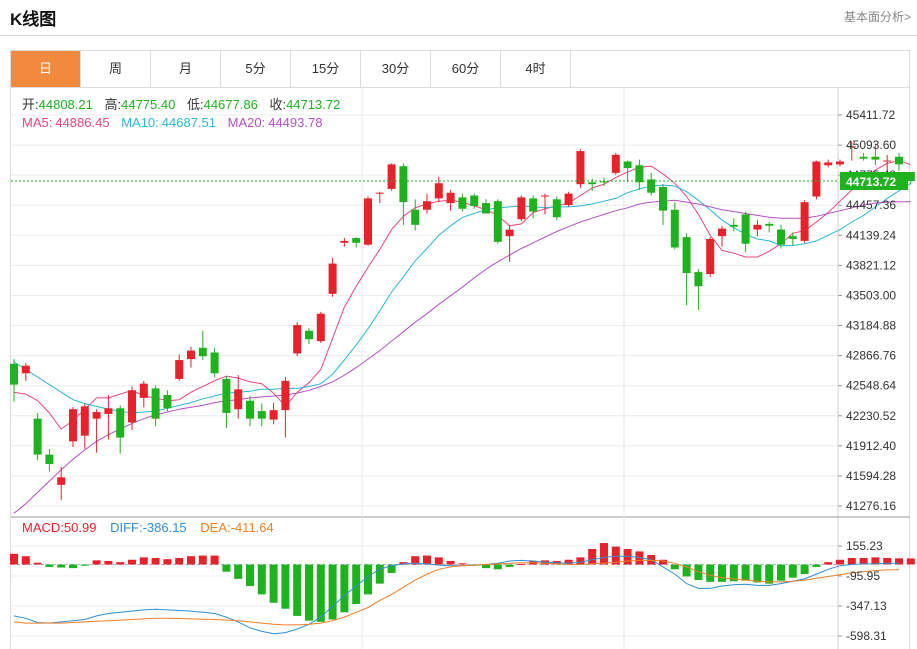 This screenshot has height=649, width=917. Describe the element at coordinates (66, 104) in the screenshot. I see `open-value: 44808.21` at that location.